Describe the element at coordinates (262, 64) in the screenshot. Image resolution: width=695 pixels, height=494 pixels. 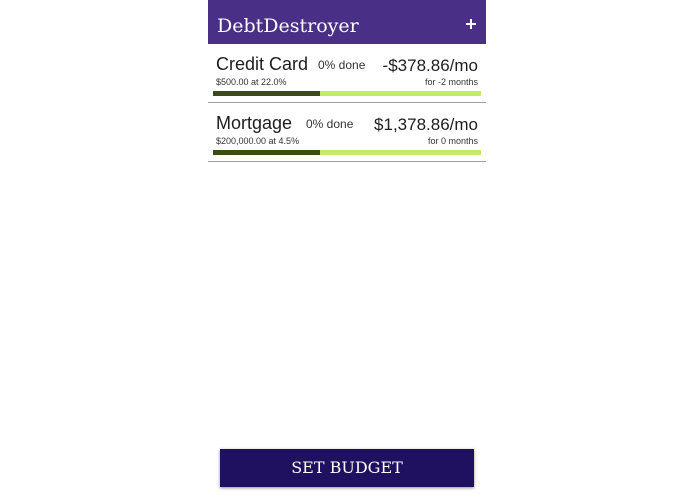
I see `debt-name: Credit Card` at that location.